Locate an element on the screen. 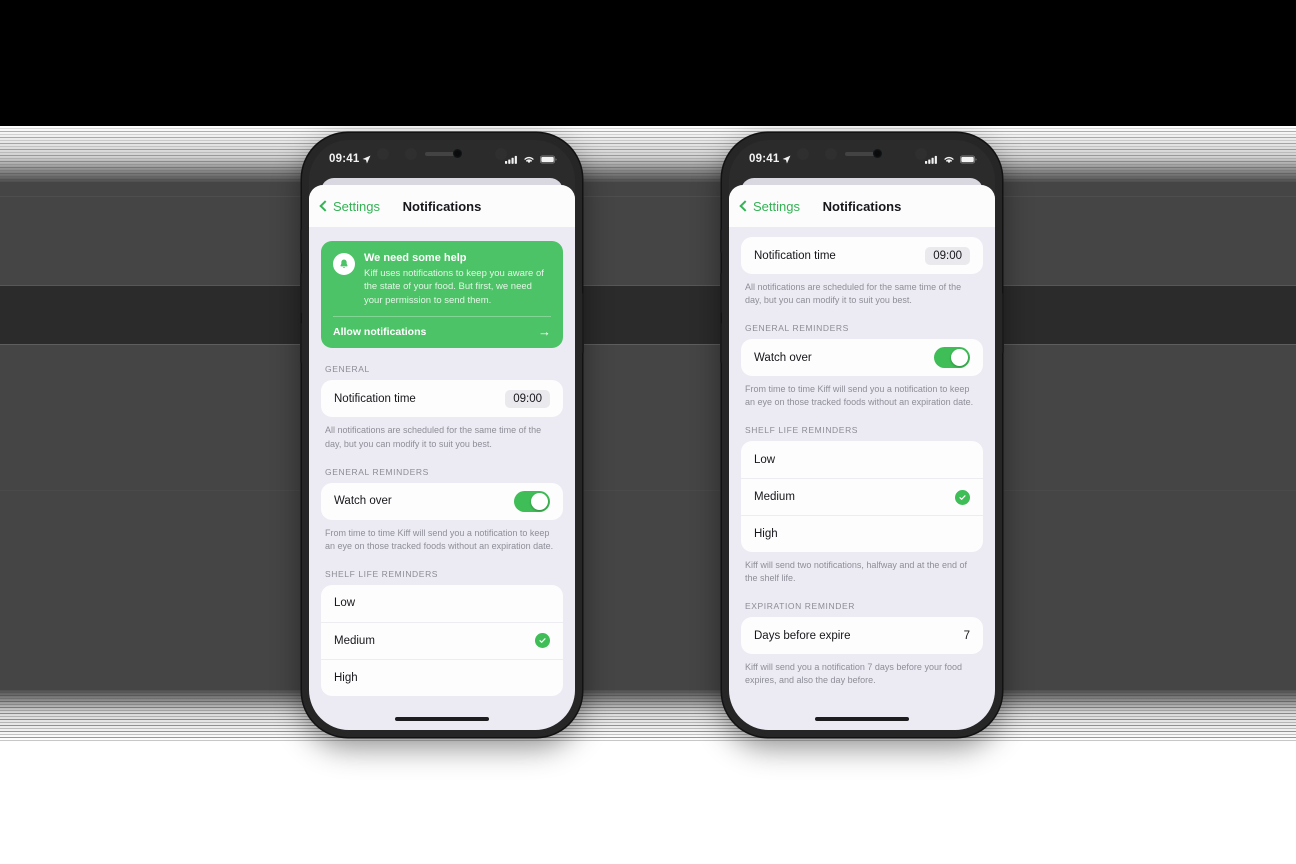 This screenshot has width=1296, height=864. row-label: Medium is located at coordinates (774, 497).